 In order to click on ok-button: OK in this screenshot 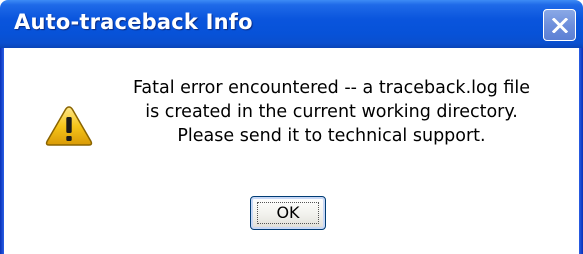, I will do `click(288, 213)`.